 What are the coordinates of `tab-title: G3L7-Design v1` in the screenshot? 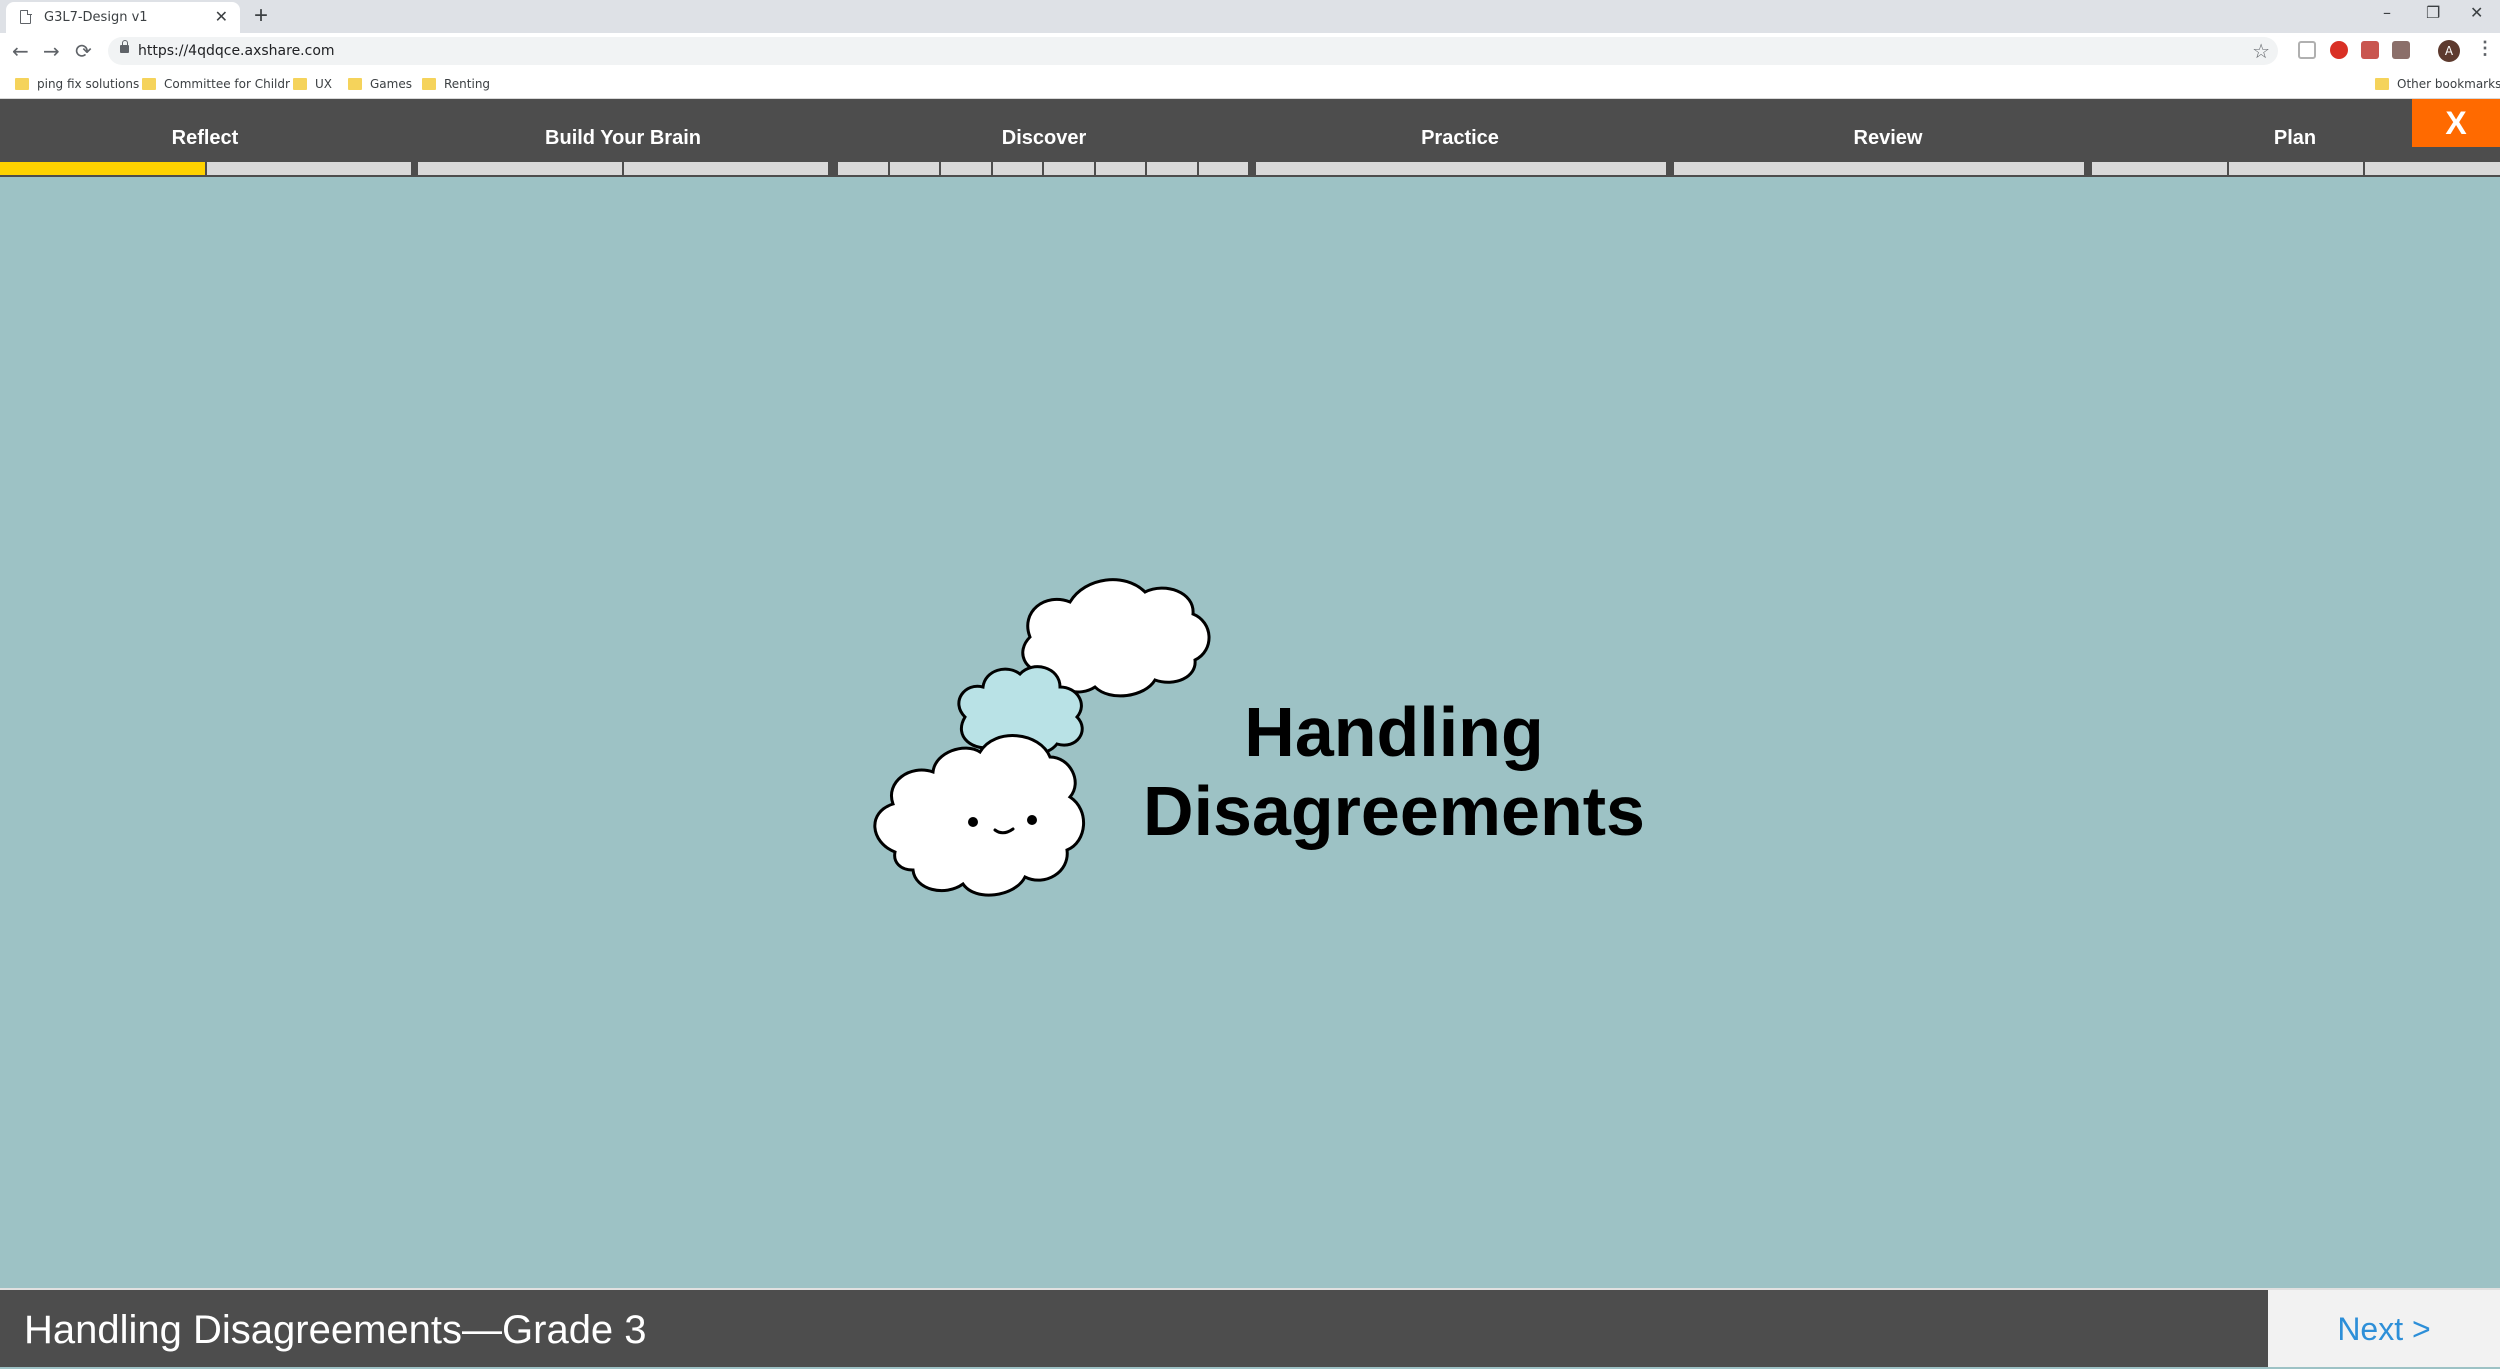 It's located at (96, 17).